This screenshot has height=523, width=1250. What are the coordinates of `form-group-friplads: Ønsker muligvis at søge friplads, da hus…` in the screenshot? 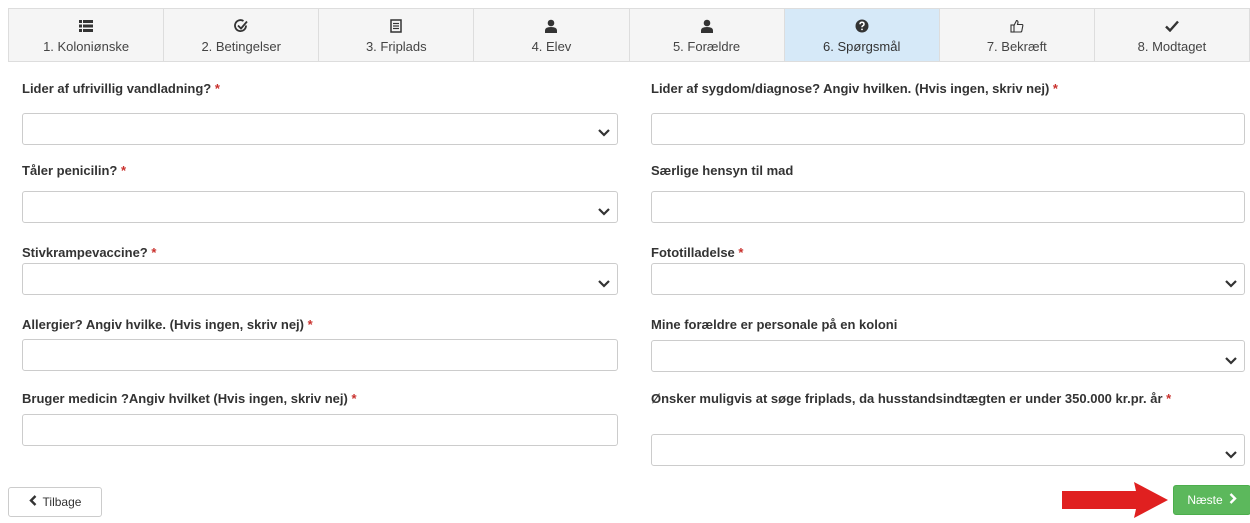 It's located at (948, 428).